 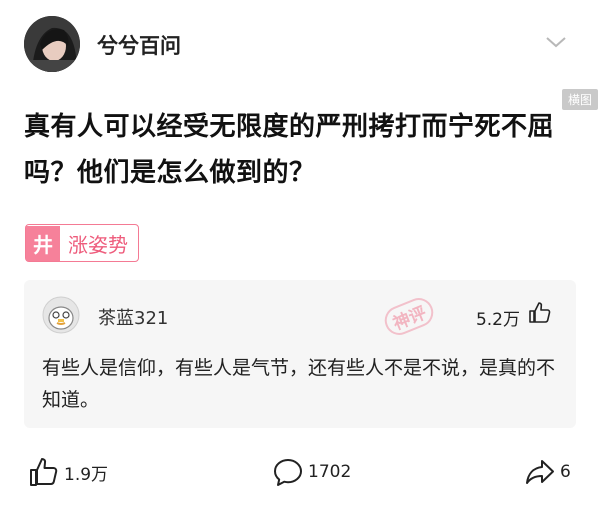 I want to click on commenter-name: 茶蓝321, so click(x=133, y=317).